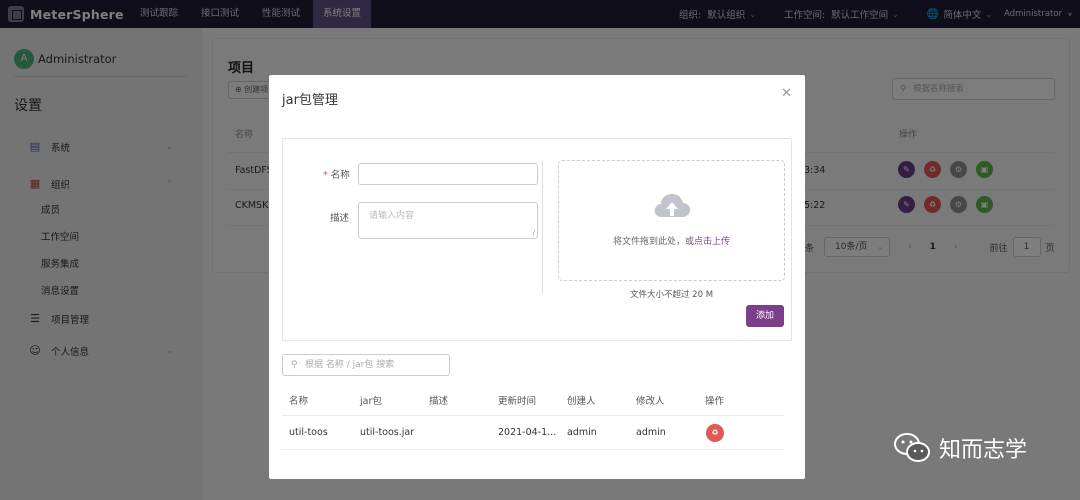 Image resolution: width=1080 pixels, height=500 pixels. What do you see at coordinates (581, 401) in the screenshot?
I see `column-header-creator: 创建人` at bounding box center [581, 401].